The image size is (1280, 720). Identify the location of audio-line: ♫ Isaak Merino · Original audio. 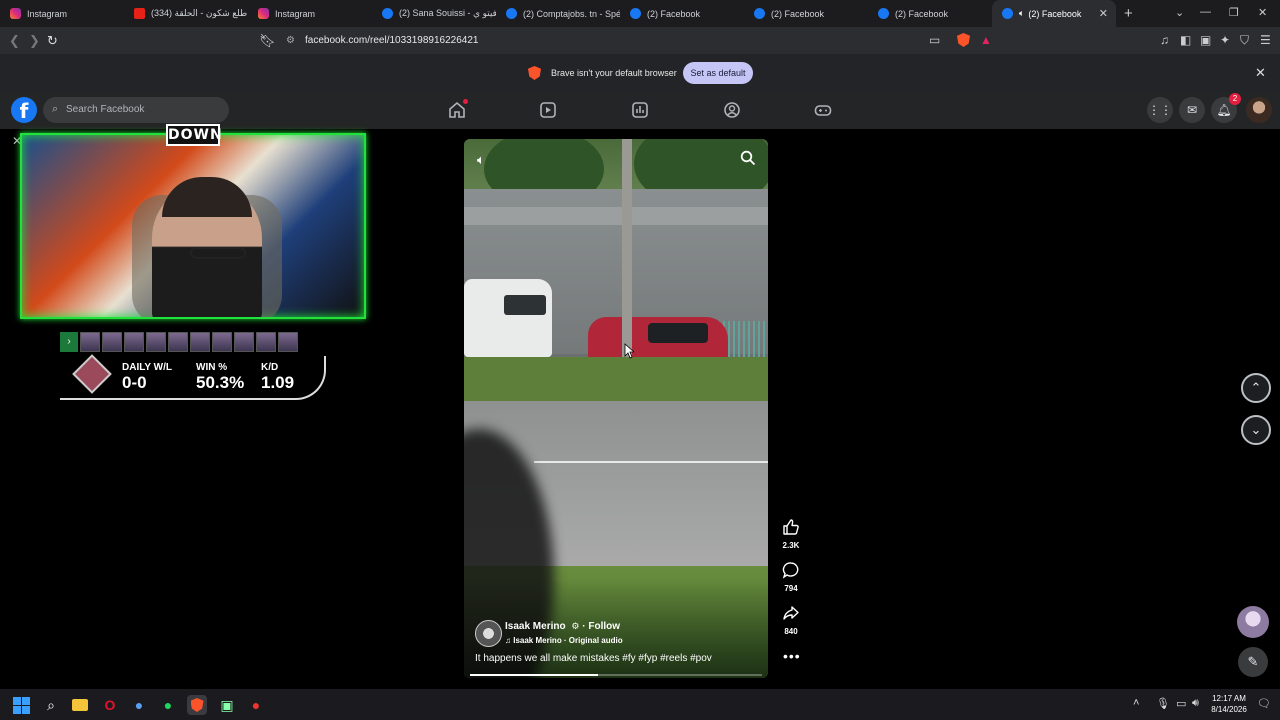
(564, 640).